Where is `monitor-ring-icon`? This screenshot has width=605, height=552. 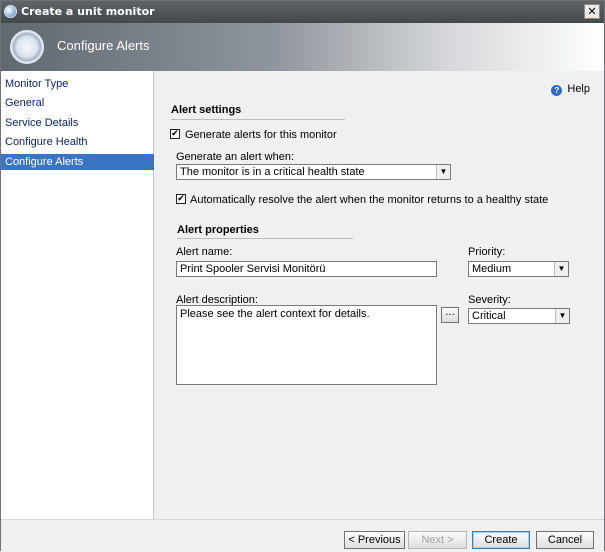
monitor-ring-icon is located at coordinates (27, 47).